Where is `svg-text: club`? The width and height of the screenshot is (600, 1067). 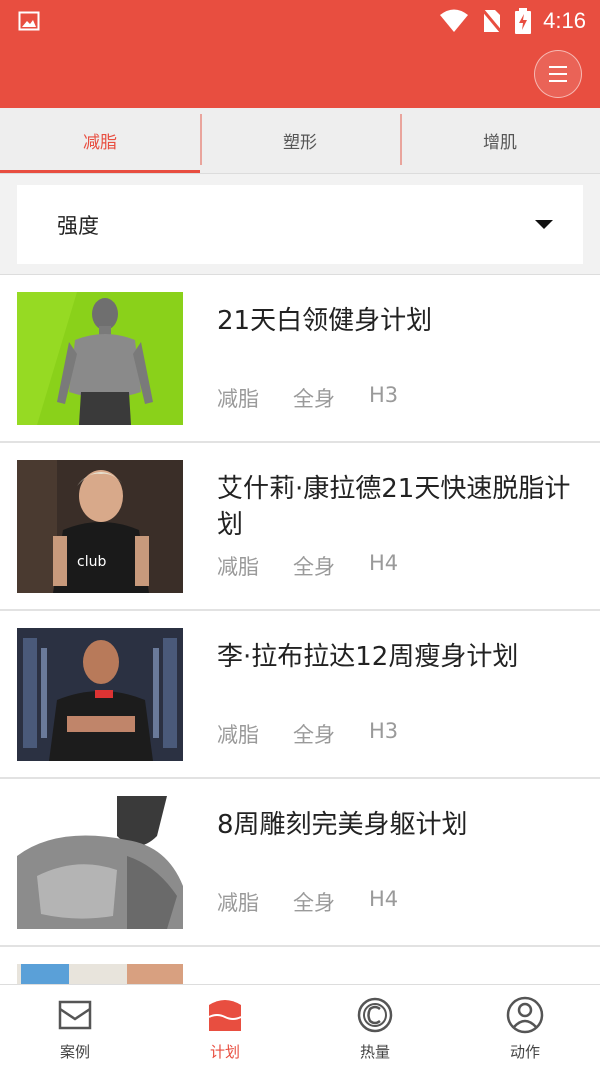 svg-text: club is located at coordinates (91, 562).